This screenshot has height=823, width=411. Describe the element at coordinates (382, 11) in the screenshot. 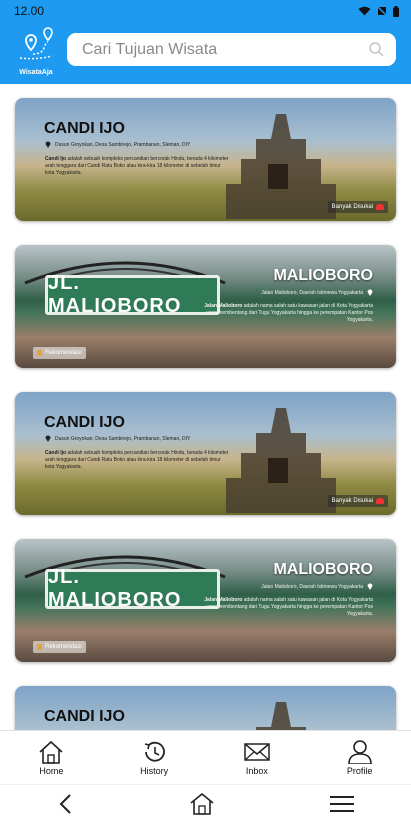

I see `signal-off-icon` at that location.